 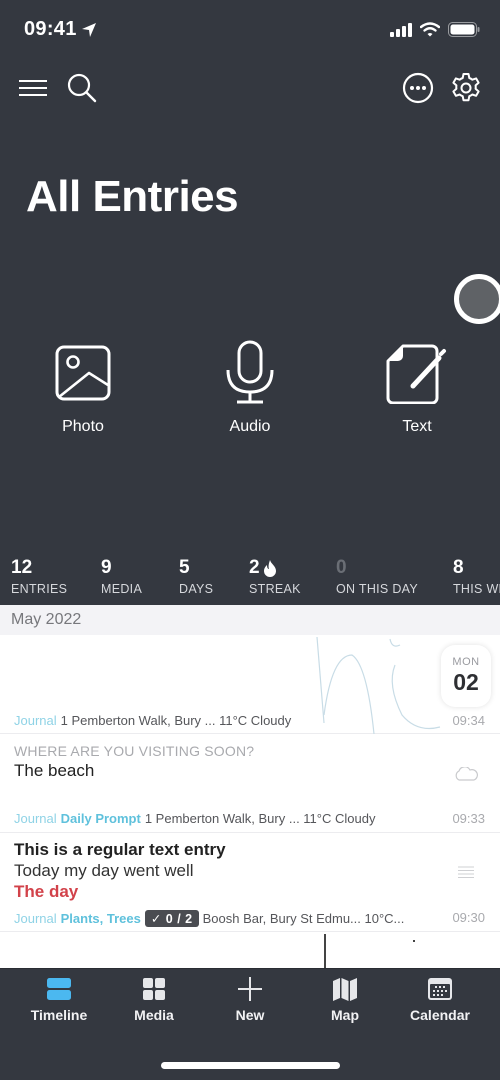 What do you see at coordinates (184, 567) in the screenshot?
I see `stat-value: 5` at bounding box center [184, 567].